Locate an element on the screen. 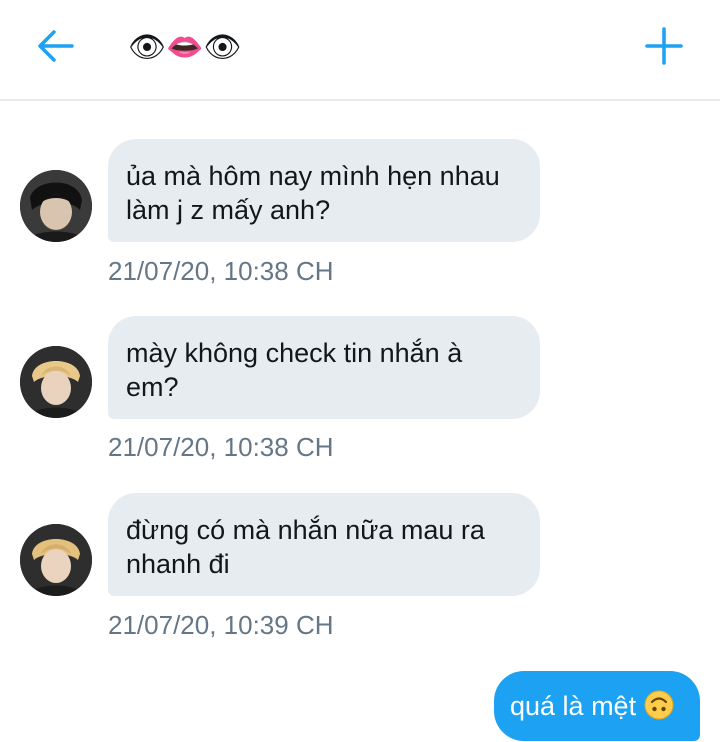 This screenshot has width=720, height=742. back-button is located at coordinates (56, 46).